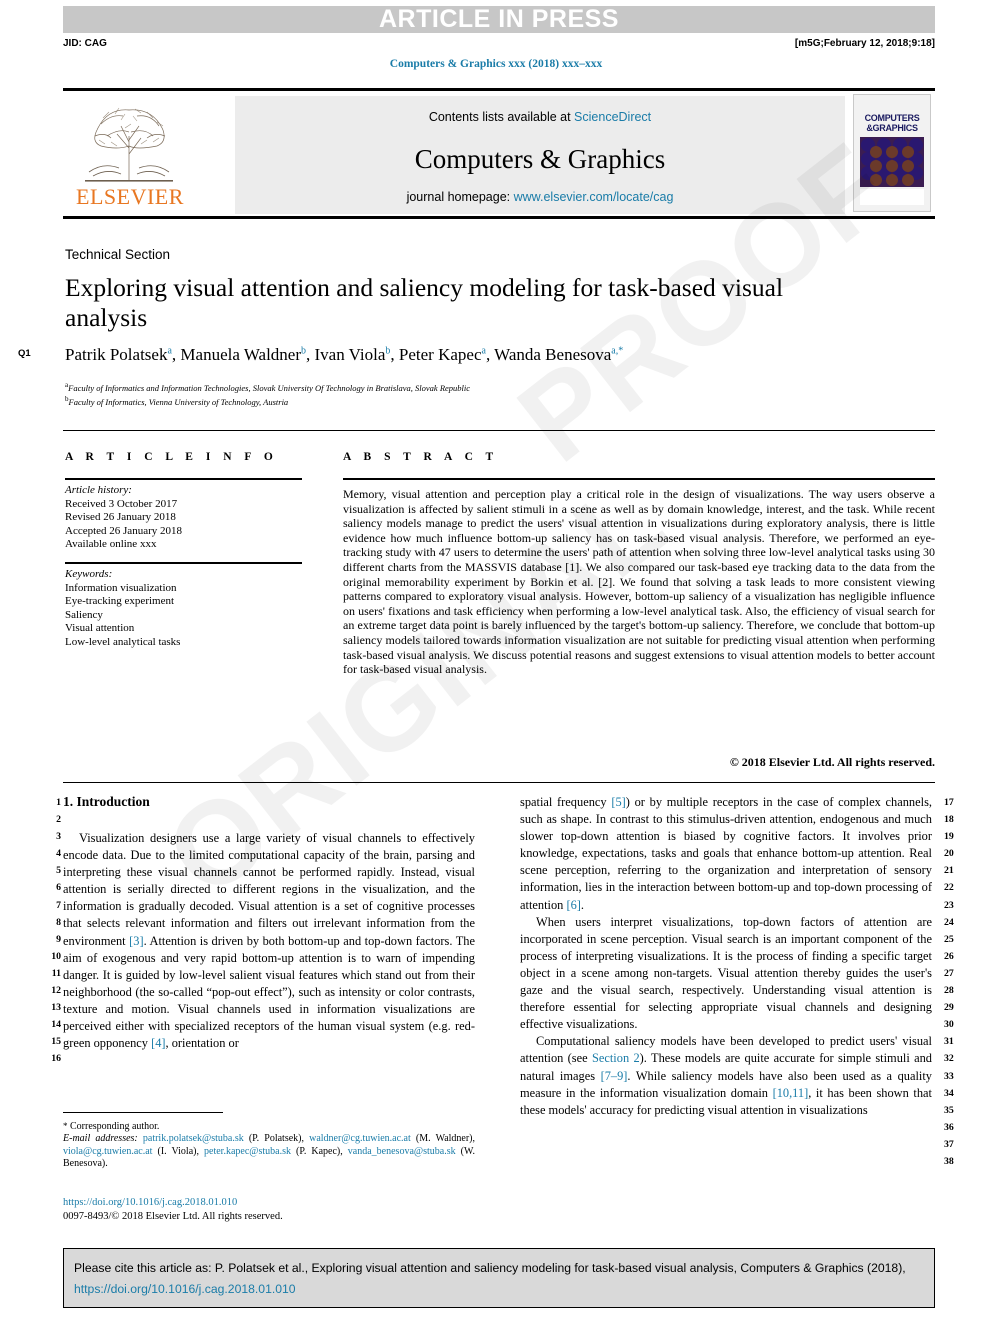 This screenshot has width=992, height=1323. Describe the element at coordinates (89, 574) in the screenshot. I see `keywords-label: Keywords:` at that location.